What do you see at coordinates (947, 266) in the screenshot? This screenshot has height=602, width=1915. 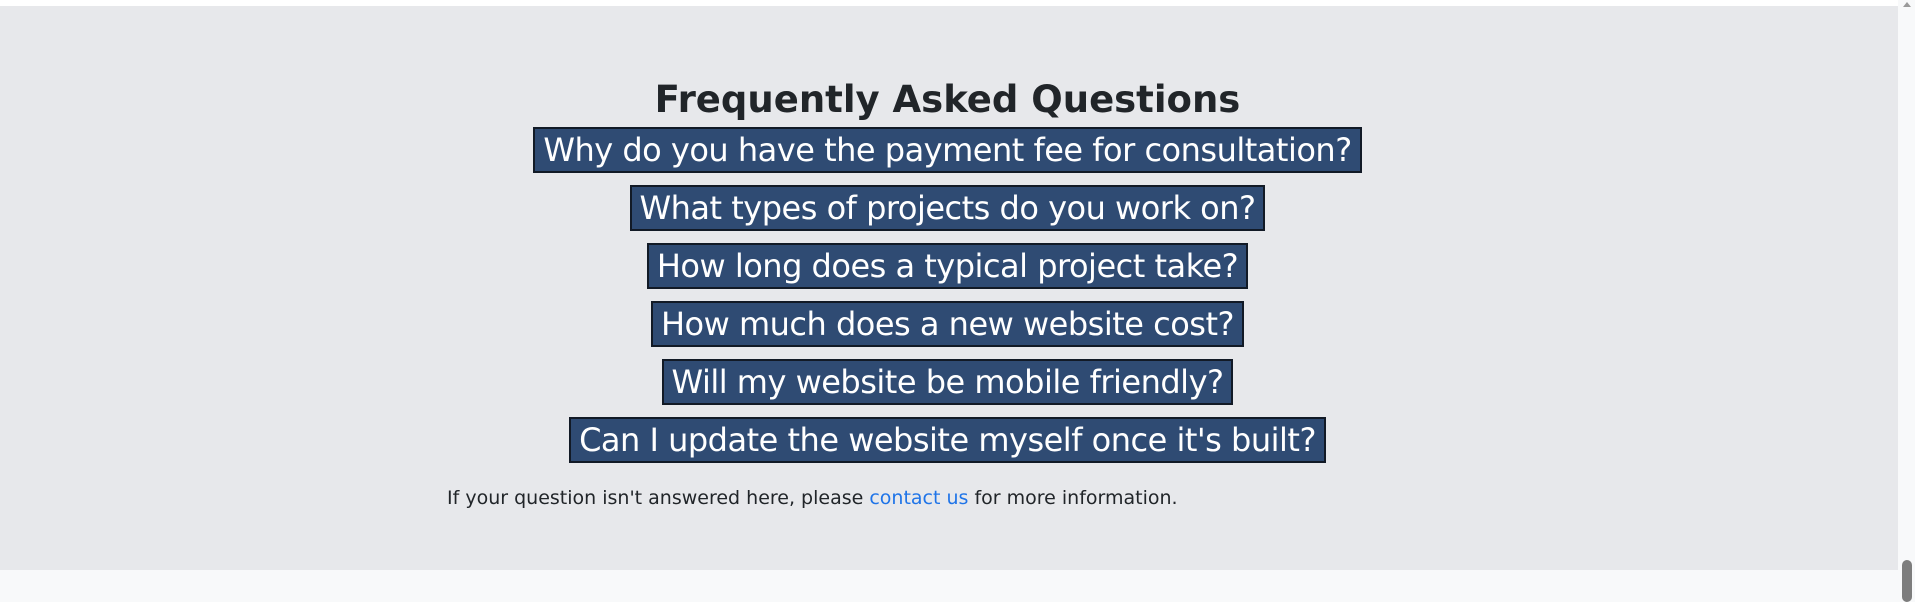 I see `faq-question-project-duration: How long does a typical project take?` at bounding box center [947, 266].